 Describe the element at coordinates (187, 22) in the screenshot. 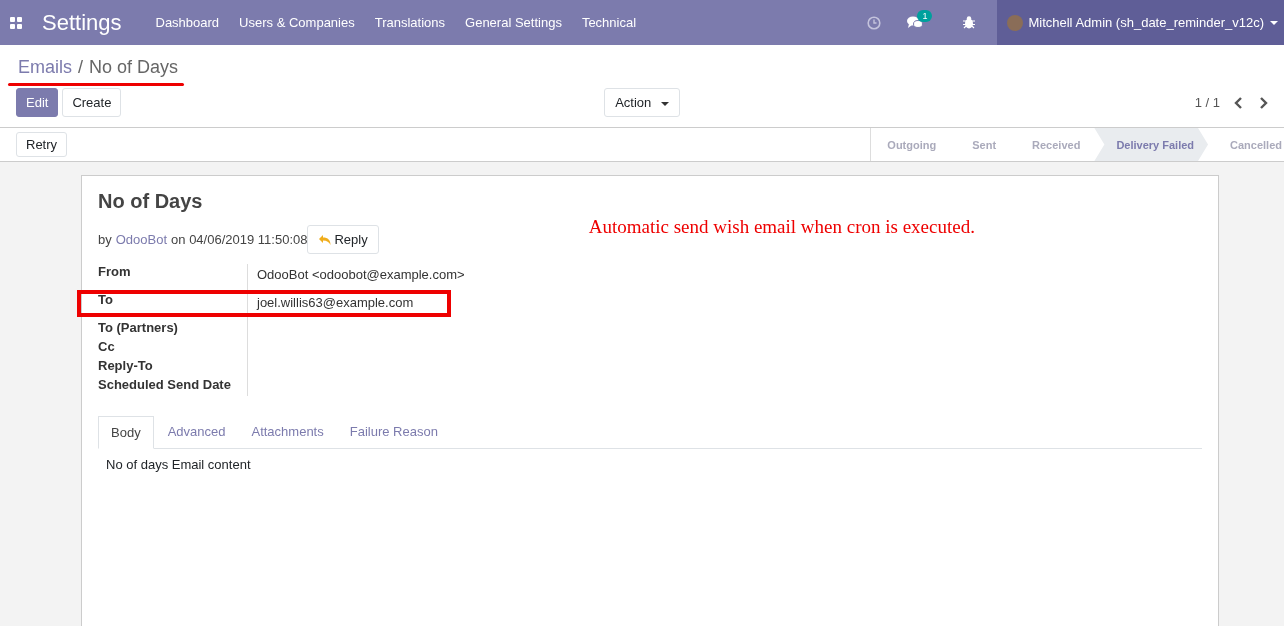

I see `menu-item: Dashboard` at that location.